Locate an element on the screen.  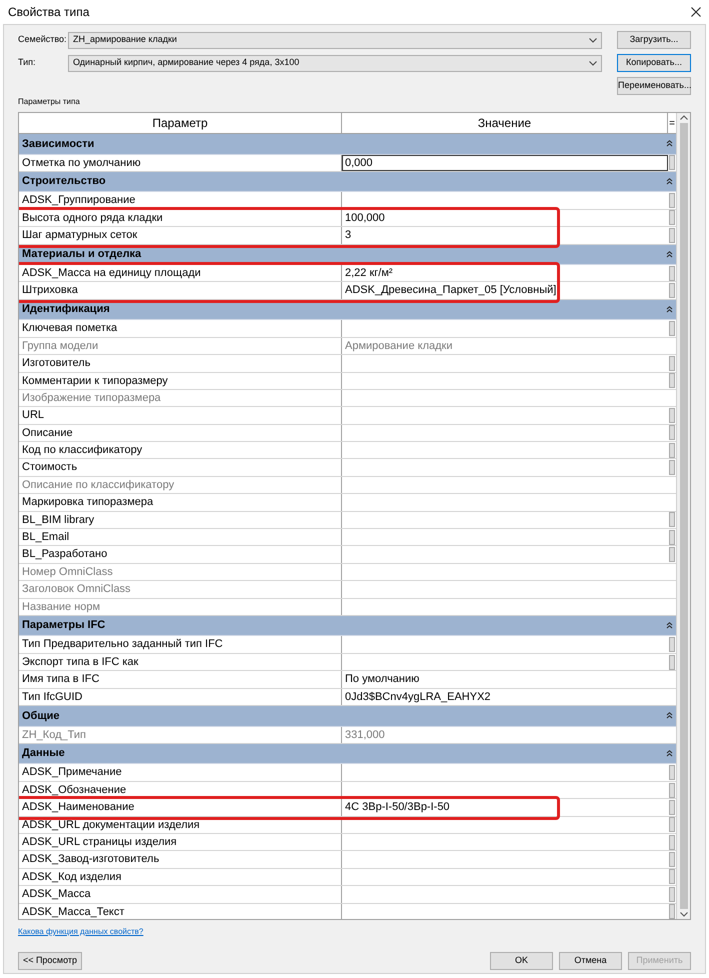
table-row: Отметка по умолчанию 0,000 is located at coordinates (347, 163).